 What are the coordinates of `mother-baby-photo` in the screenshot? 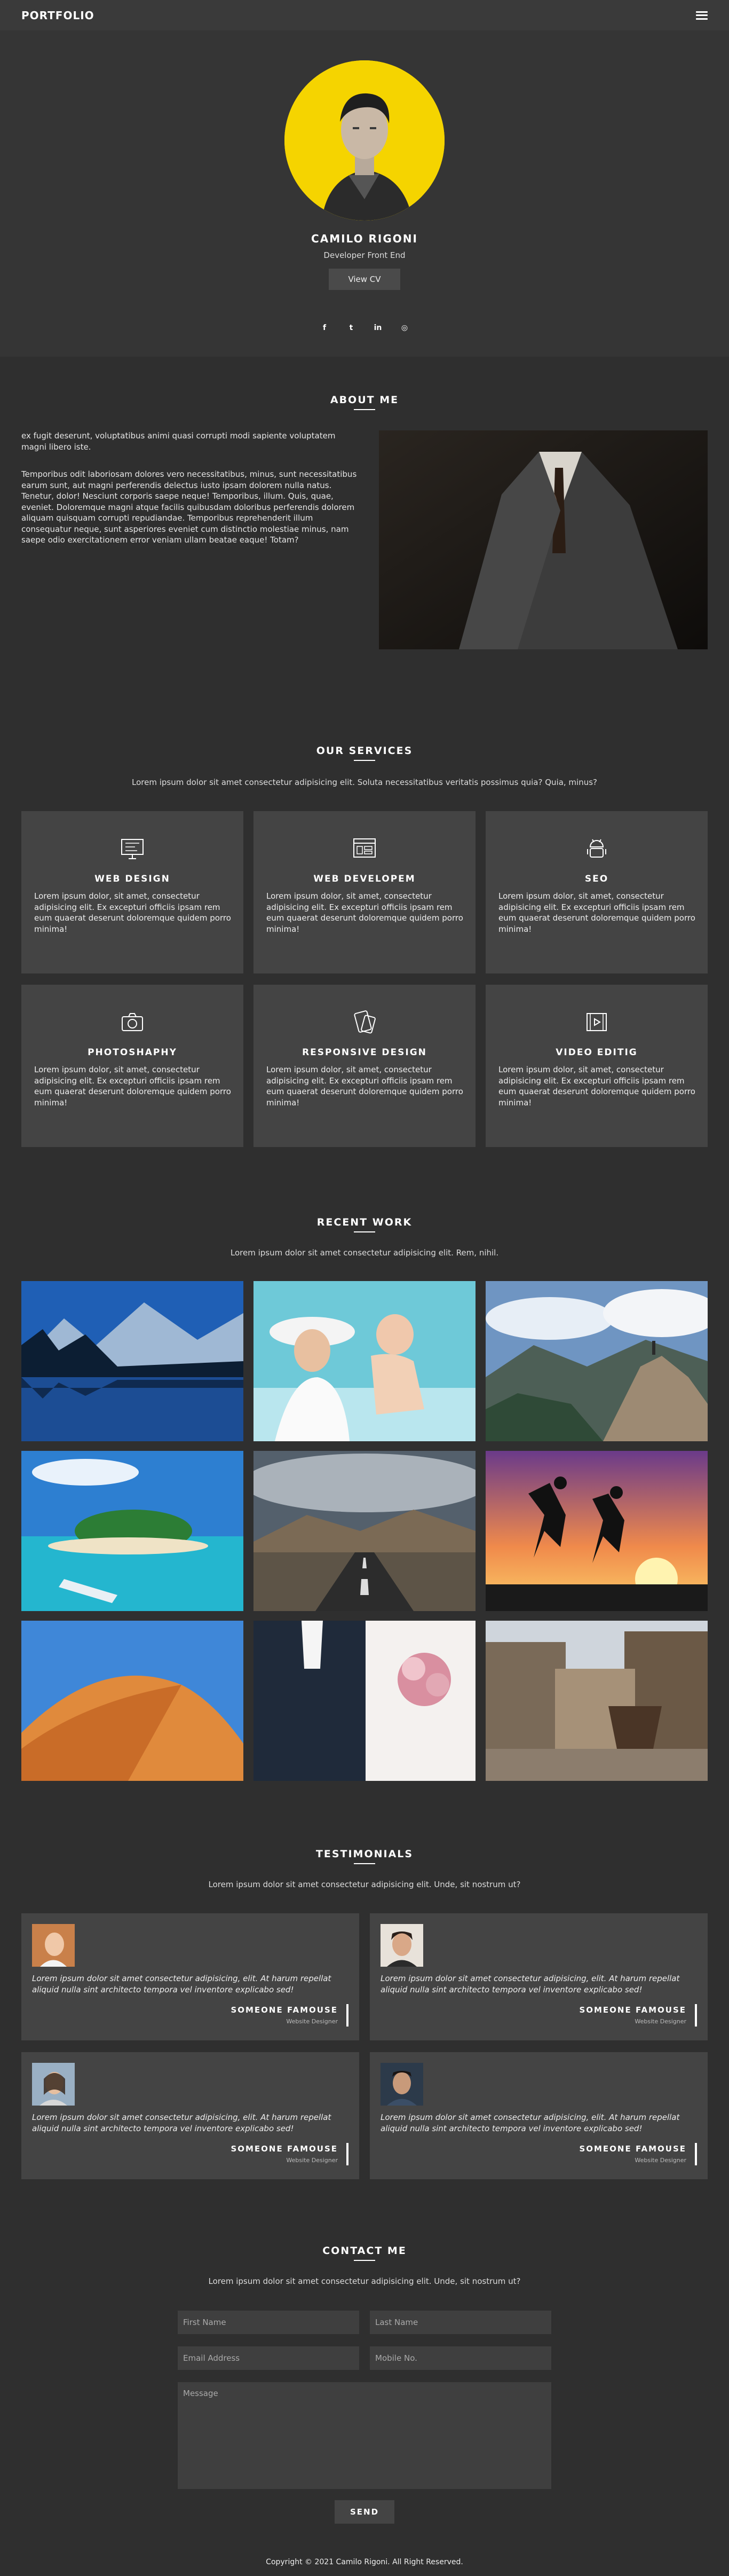 It's located at (364, 1361).